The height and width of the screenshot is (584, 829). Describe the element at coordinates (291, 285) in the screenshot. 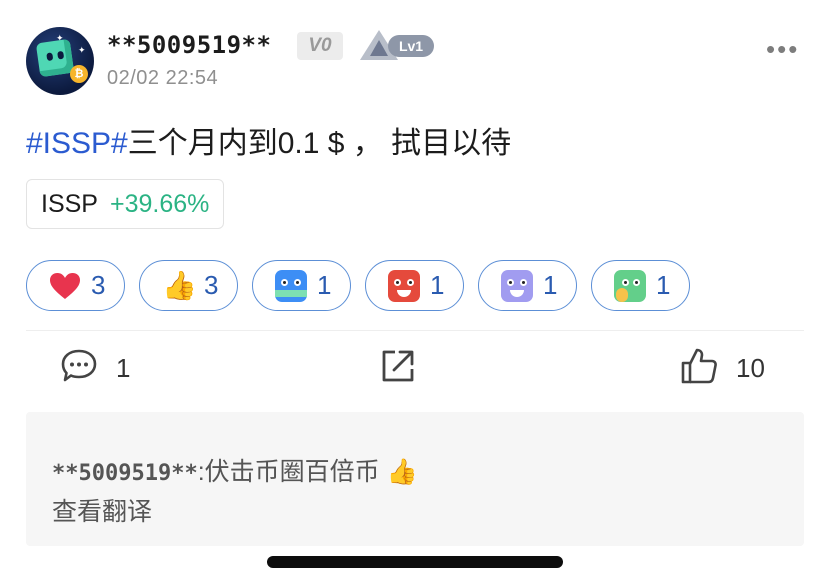

I see `hodl-face-icon` at that location.